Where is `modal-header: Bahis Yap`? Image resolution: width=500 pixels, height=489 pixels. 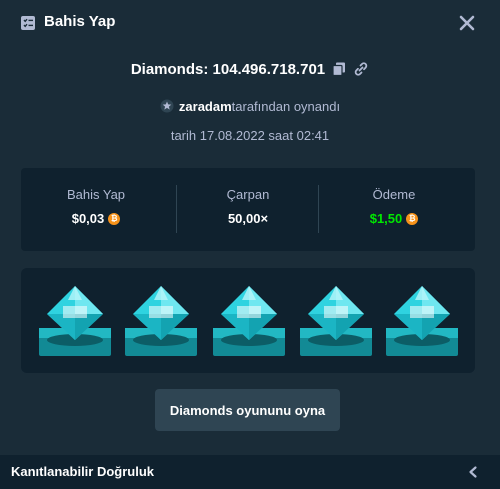
modal-header: Bahis Yap is located at coordinates (250, 23).